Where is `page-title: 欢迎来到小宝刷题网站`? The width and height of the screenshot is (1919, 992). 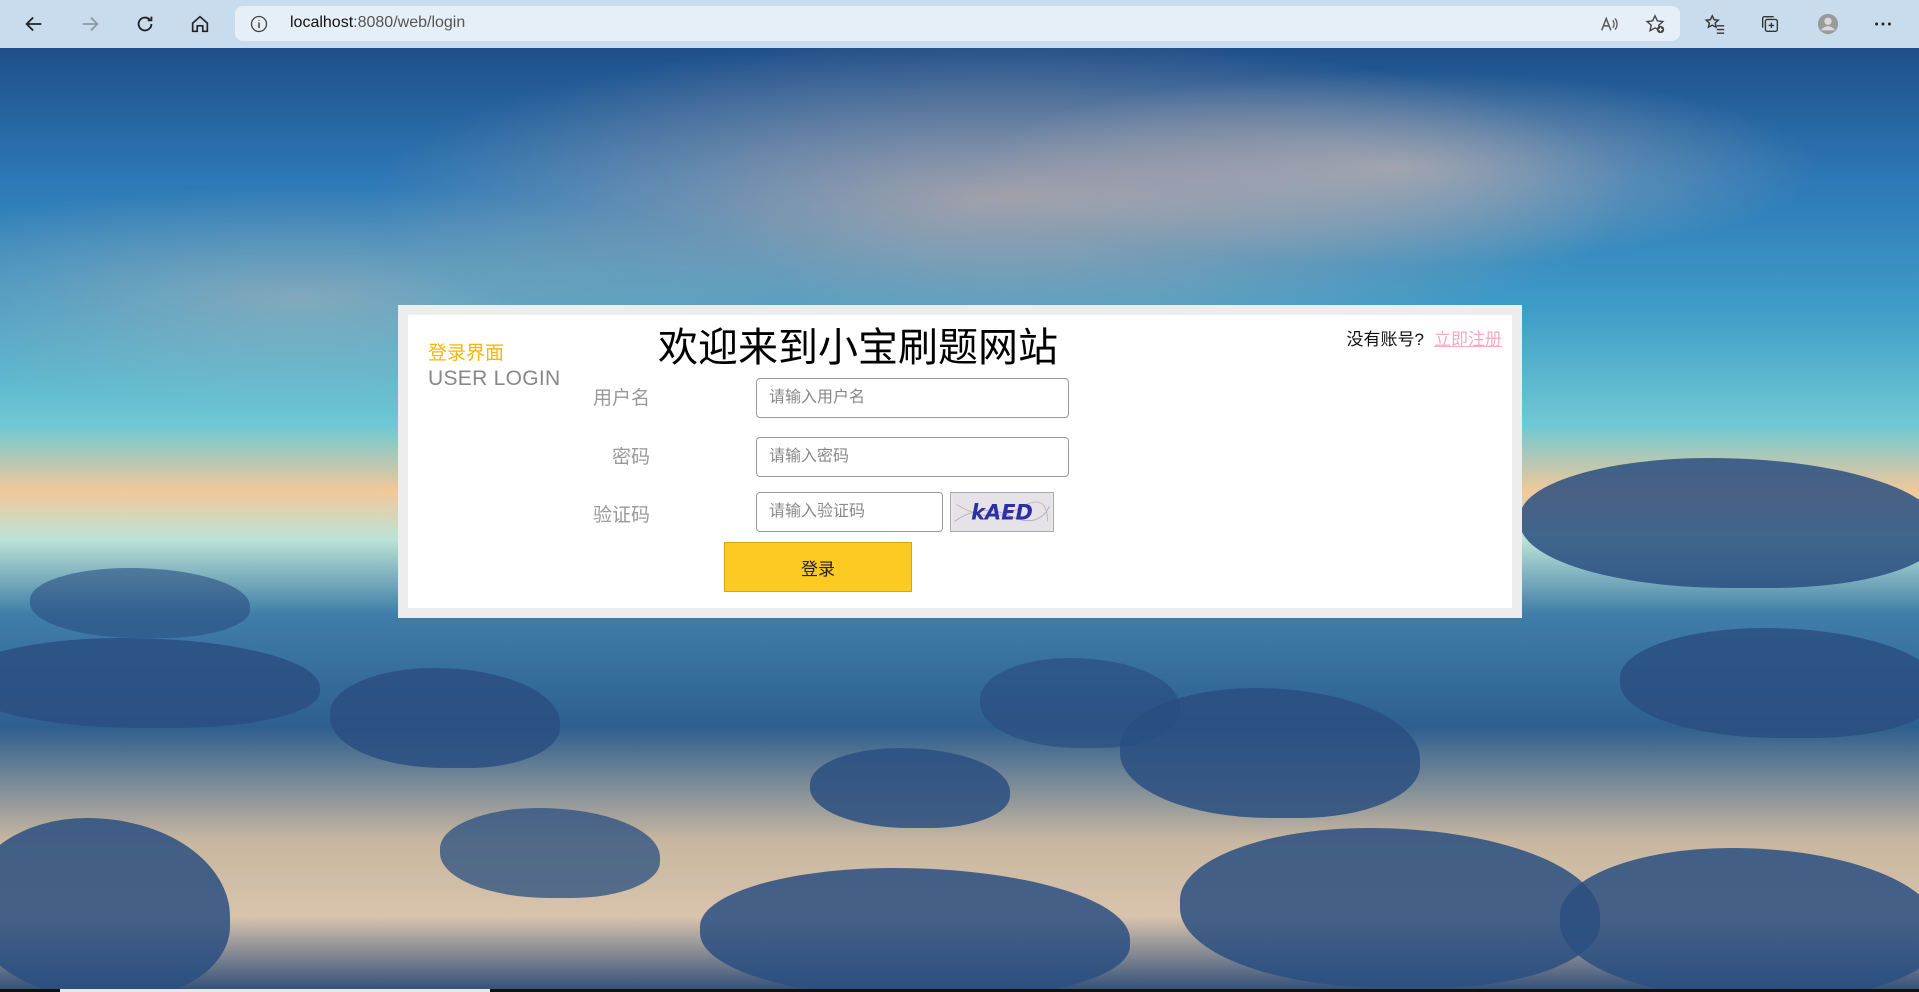 page-title: 欢迎来到小宝刷题网站 is located at coordinates (858, 348).